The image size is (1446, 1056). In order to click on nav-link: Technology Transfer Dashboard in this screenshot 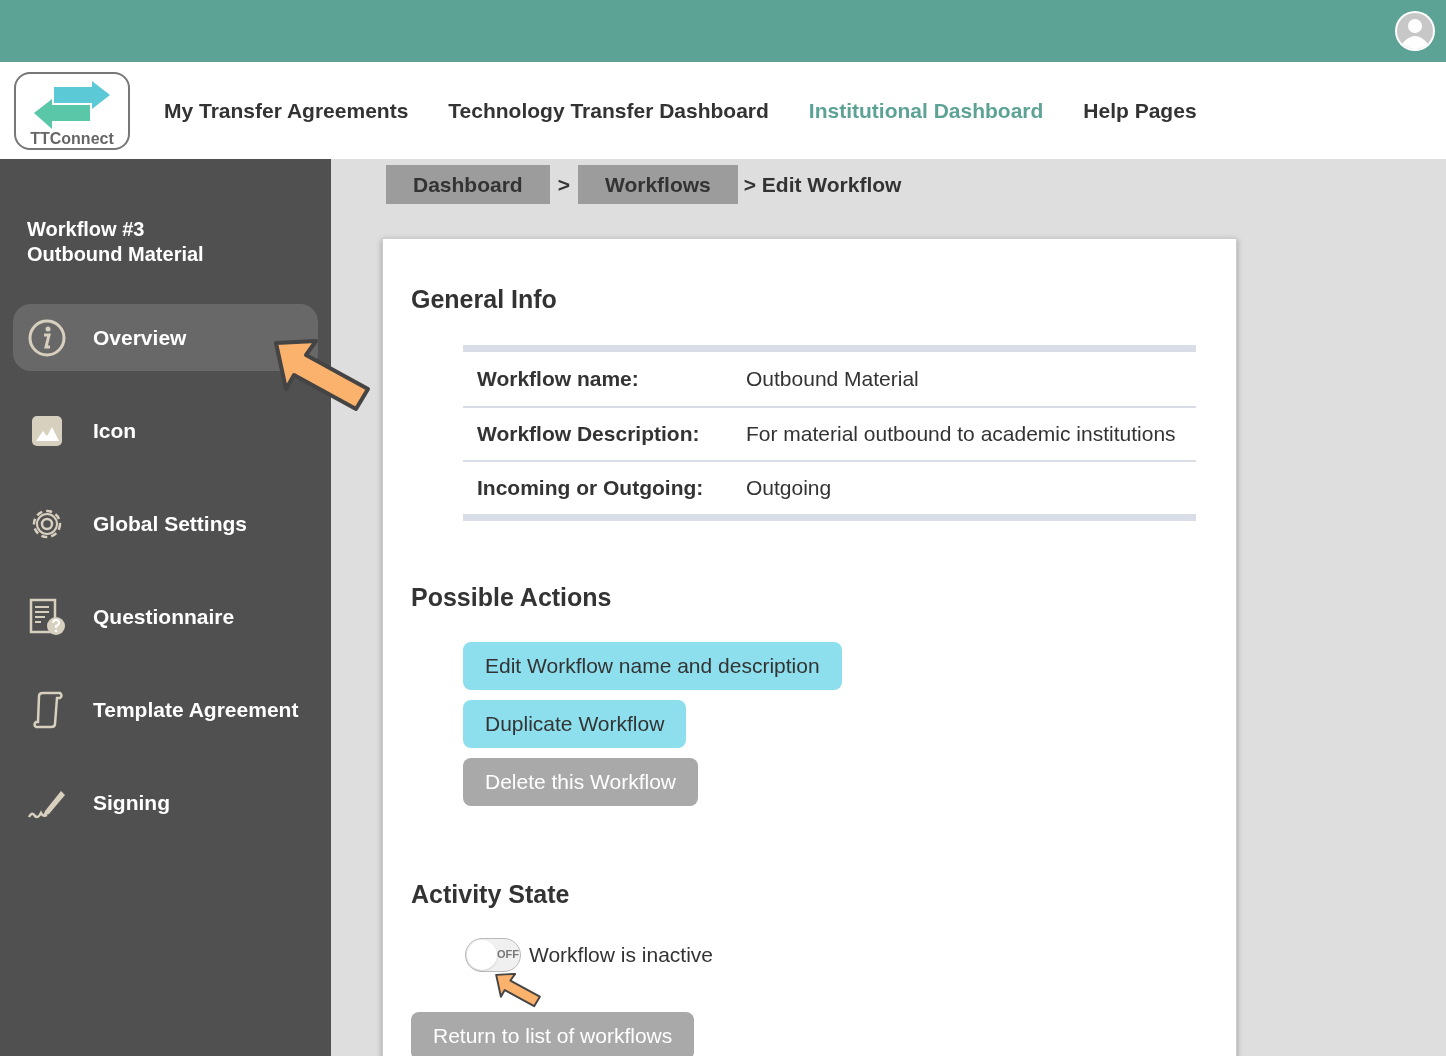, I will do `click(608, 110)`.